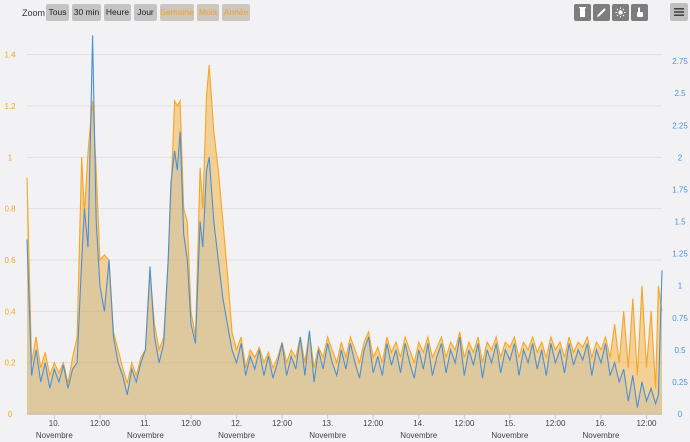  What do you see at coordinates (680, 222) in the screenshot?
I see `right-tick-label: 1.5` at bounding box center [680, 222].